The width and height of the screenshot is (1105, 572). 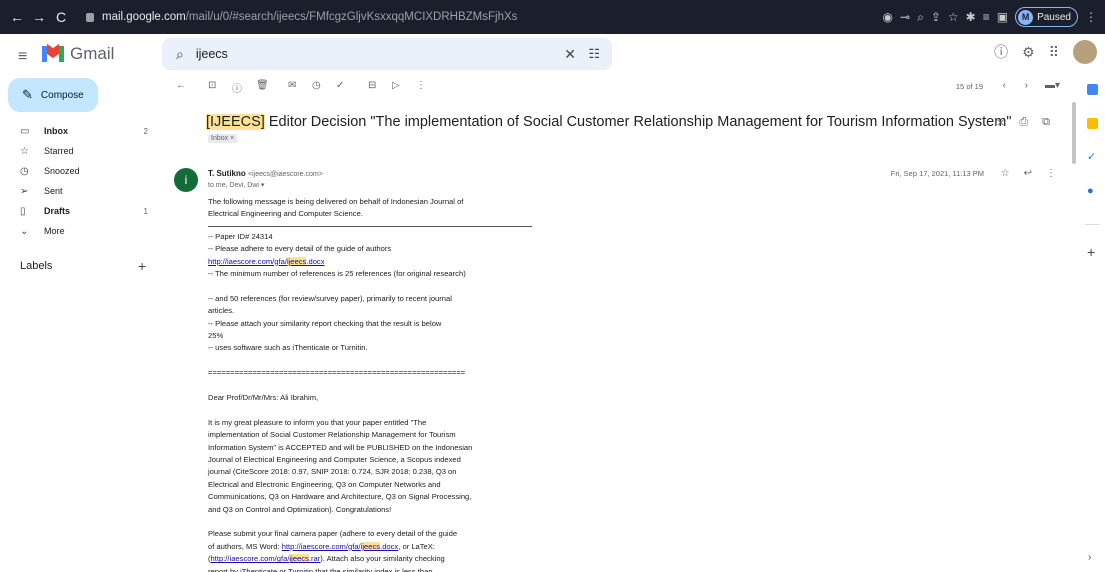 I want to click on print-icon: ⎙, so click(x=1023, y=122).